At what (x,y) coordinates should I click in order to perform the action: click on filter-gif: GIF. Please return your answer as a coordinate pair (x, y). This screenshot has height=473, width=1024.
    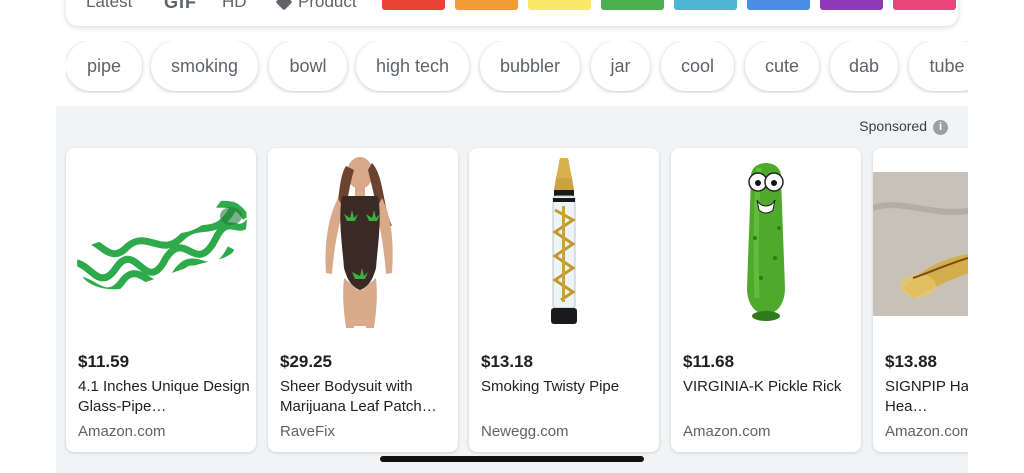
    Looking at the image, I should click on (180, 6).